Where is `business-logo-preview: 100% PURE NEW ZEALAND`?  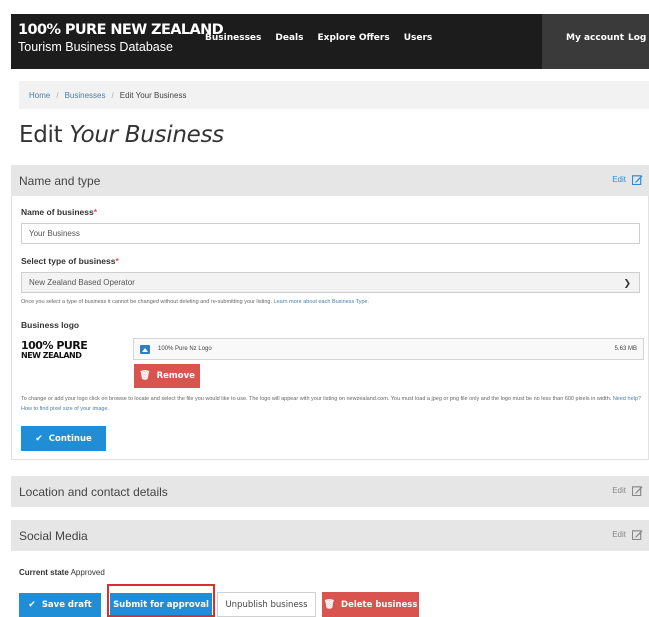 business-logo-preview: 100% PURE NEW ZEALAND is located at coordinates (54, 349).